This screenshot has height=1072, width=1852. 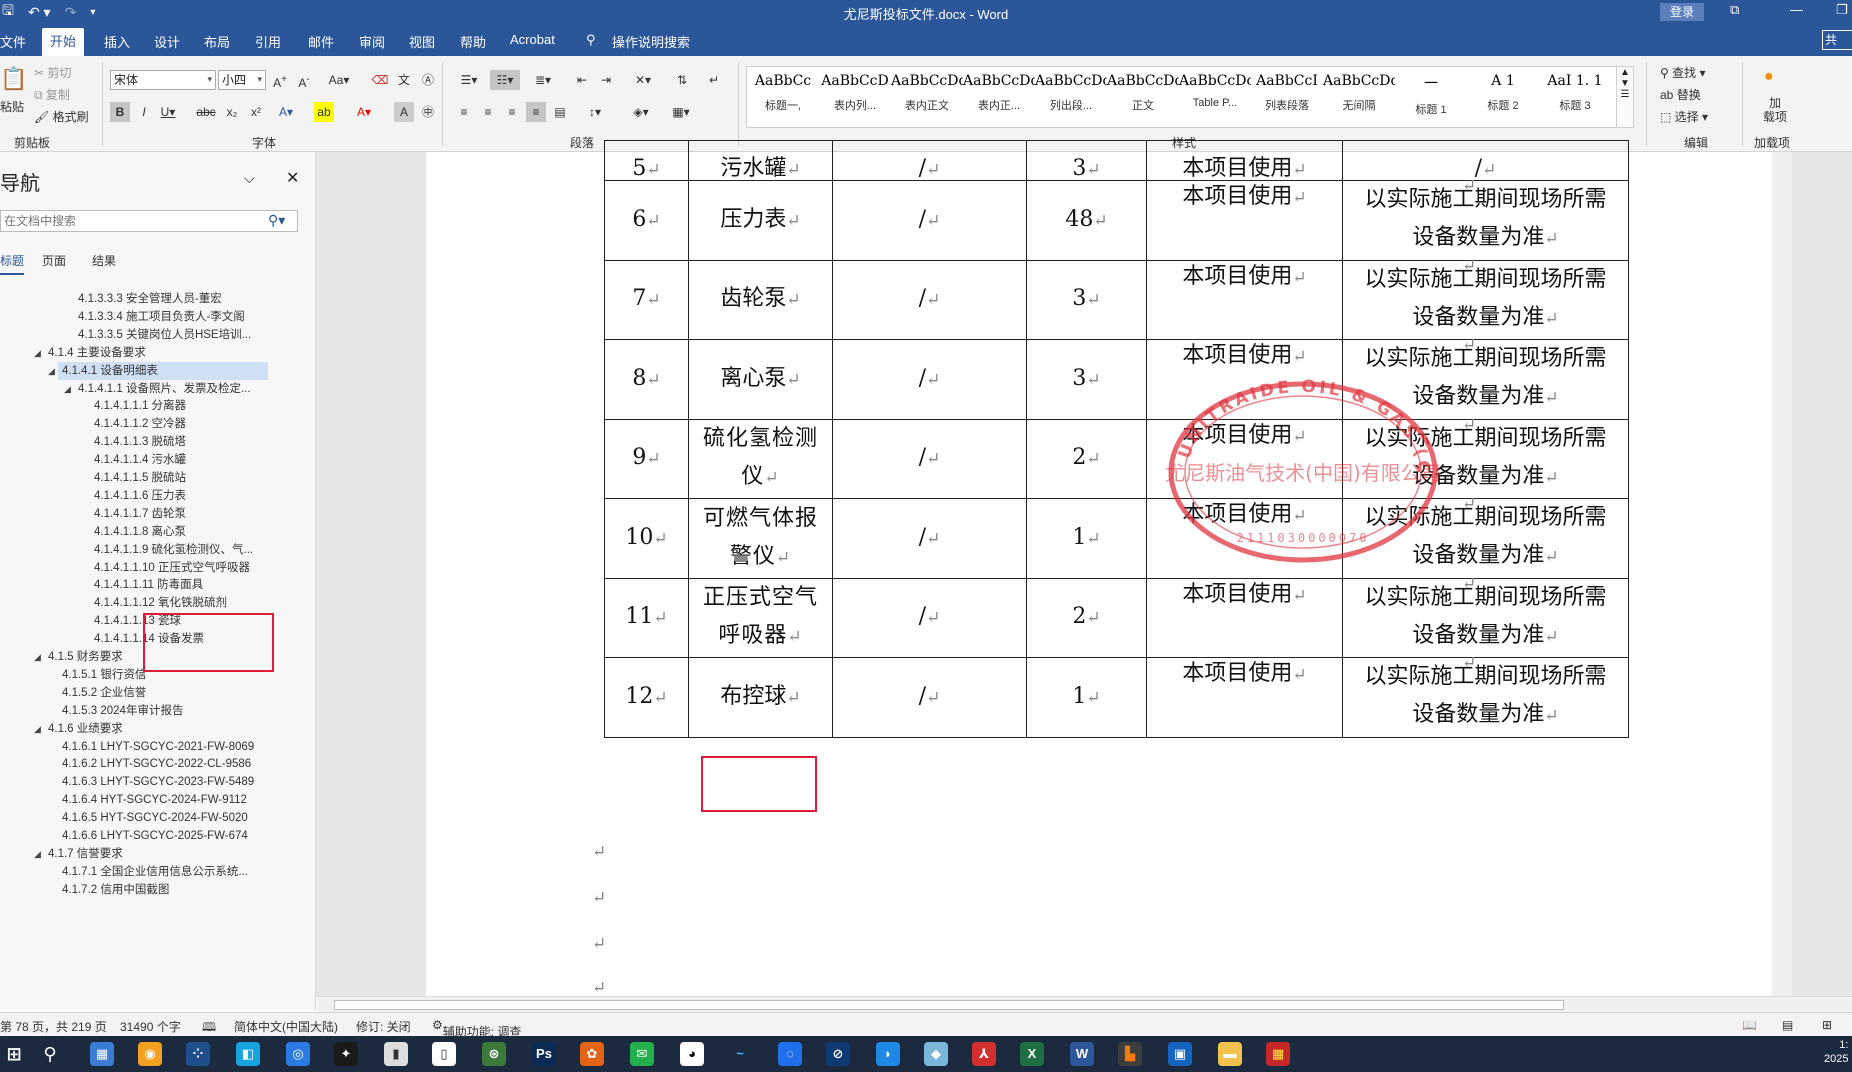 I want to click on chinese-layout-icon: ✕▾, so click(x=643, y=80).